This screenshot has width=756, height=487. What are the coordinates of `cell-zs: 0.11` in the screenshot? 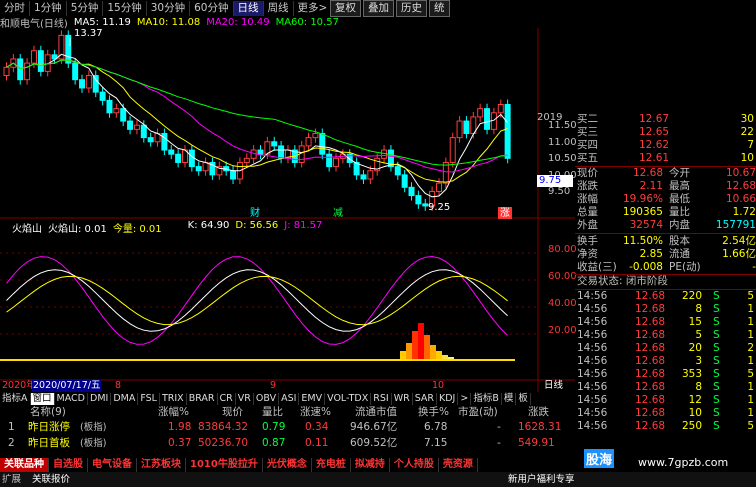 It's located at (317, 443).